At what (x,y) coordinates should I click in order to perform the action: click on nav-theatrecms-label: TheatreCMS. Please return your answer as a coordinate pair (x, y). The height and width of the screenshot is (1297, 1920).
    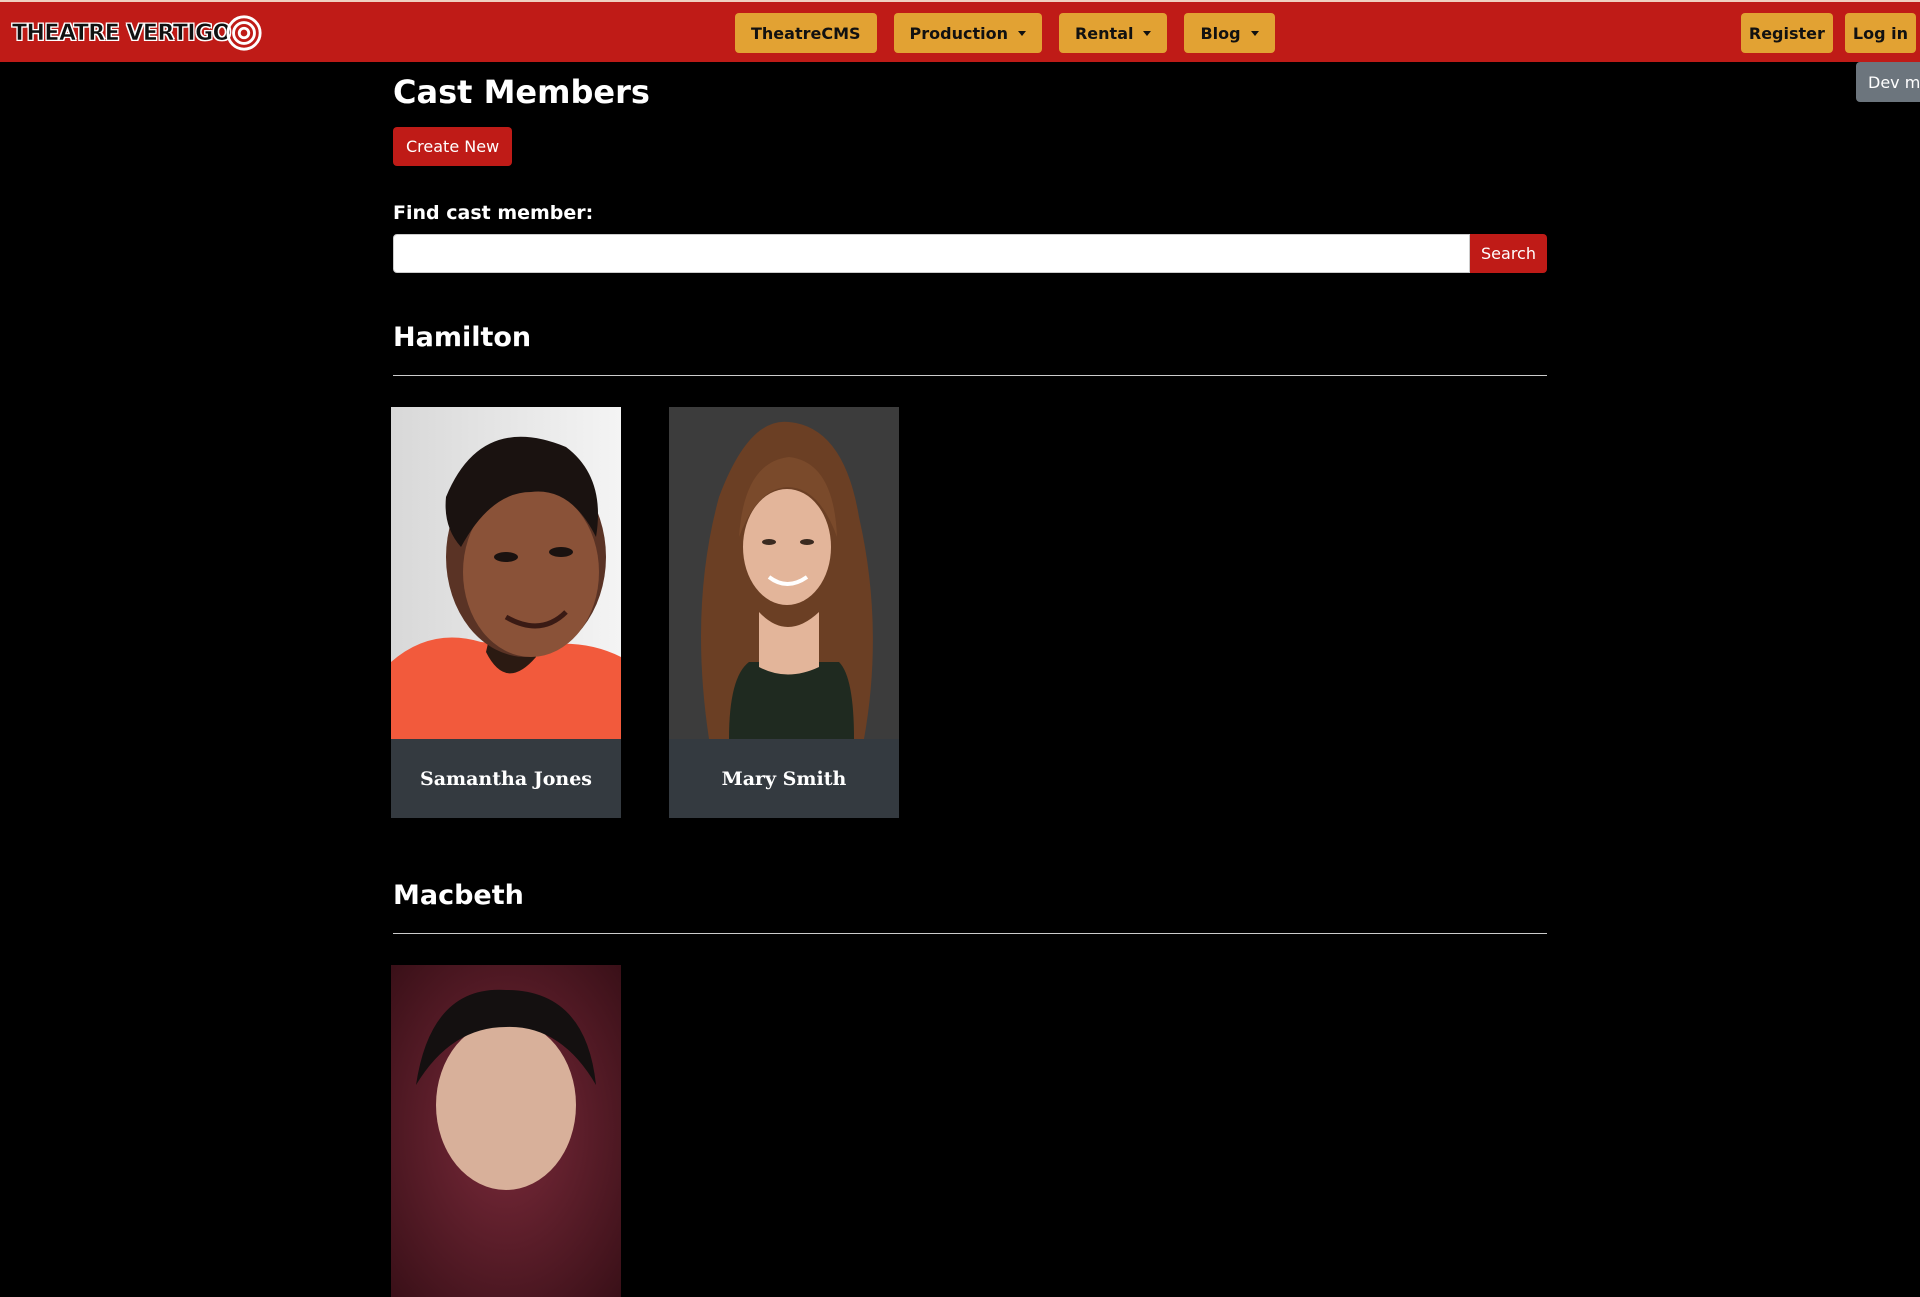
    Looking at the image, I should click on (806, 33).